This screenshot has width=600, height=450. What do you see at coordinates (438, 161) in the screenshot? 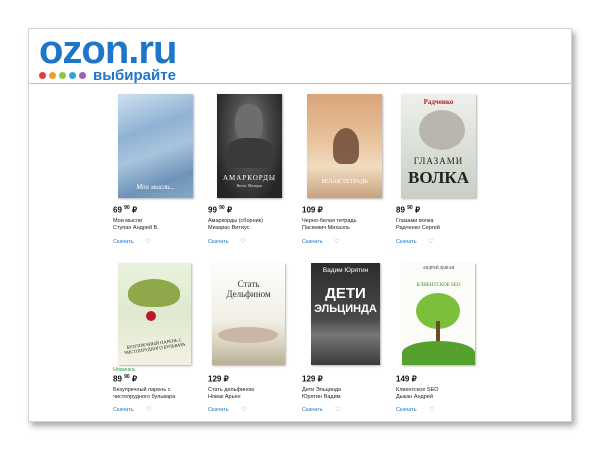
I see `cover-title: ГЛАЗАМИ` at bounding box center [438, 161].